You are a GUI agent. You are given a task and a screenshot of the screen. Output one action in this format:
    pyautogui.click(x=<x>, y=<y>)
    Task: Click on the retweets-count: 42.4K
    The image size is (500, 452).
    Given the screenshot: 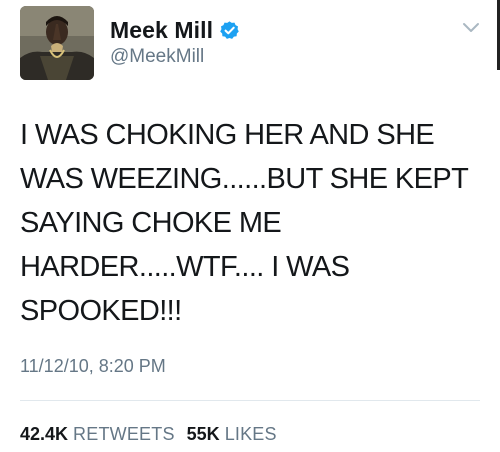 What is the action you would take?
    pyautogui.click(x=44, y=434)
    